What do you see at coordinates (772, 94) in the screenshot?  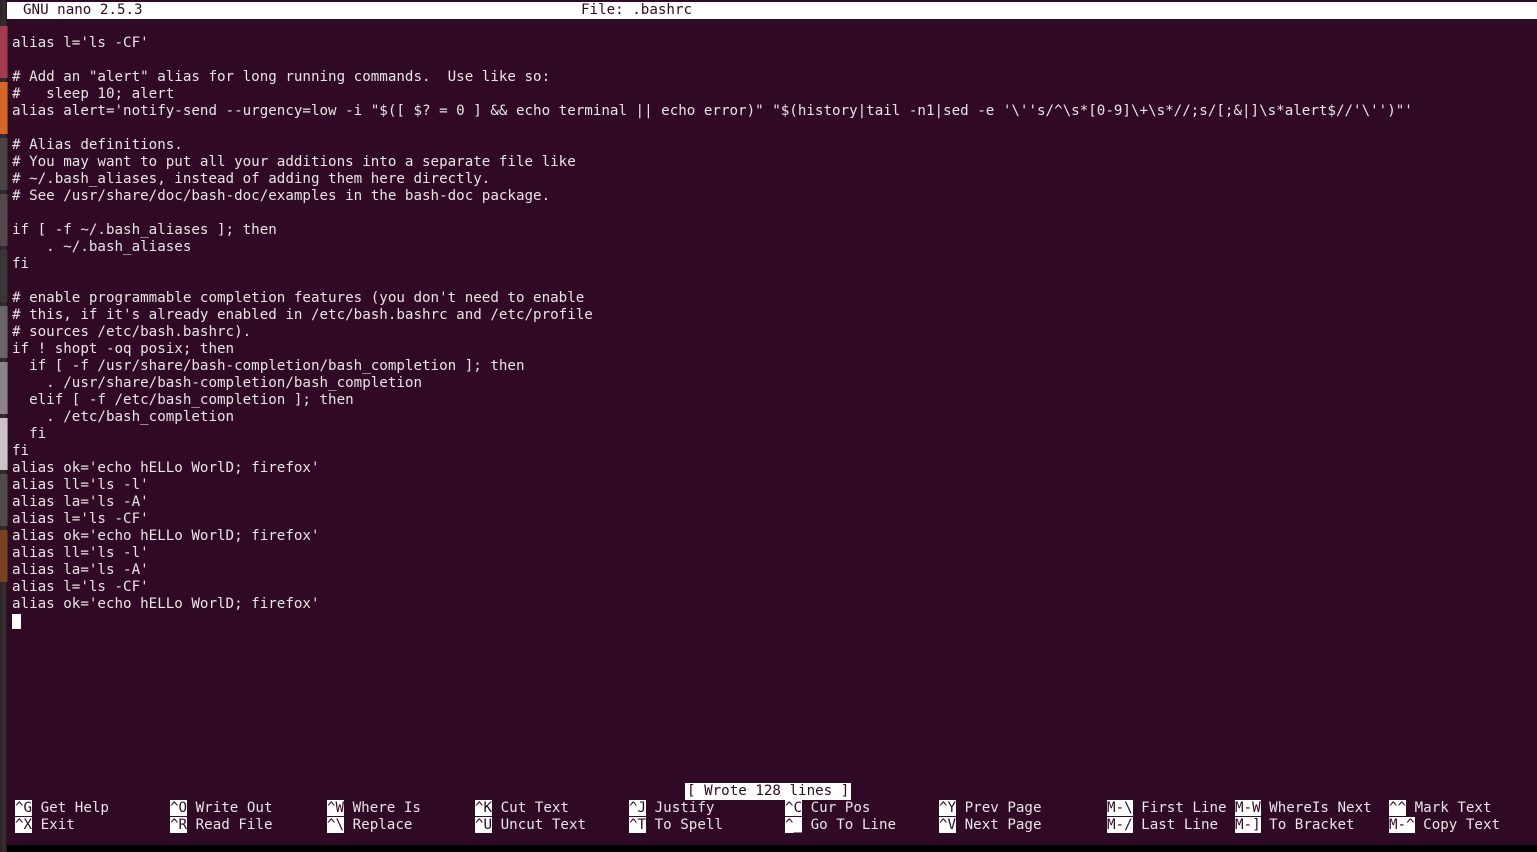 I see `editor-line: # sleep 10; alert` at bounding box center [772, 94].